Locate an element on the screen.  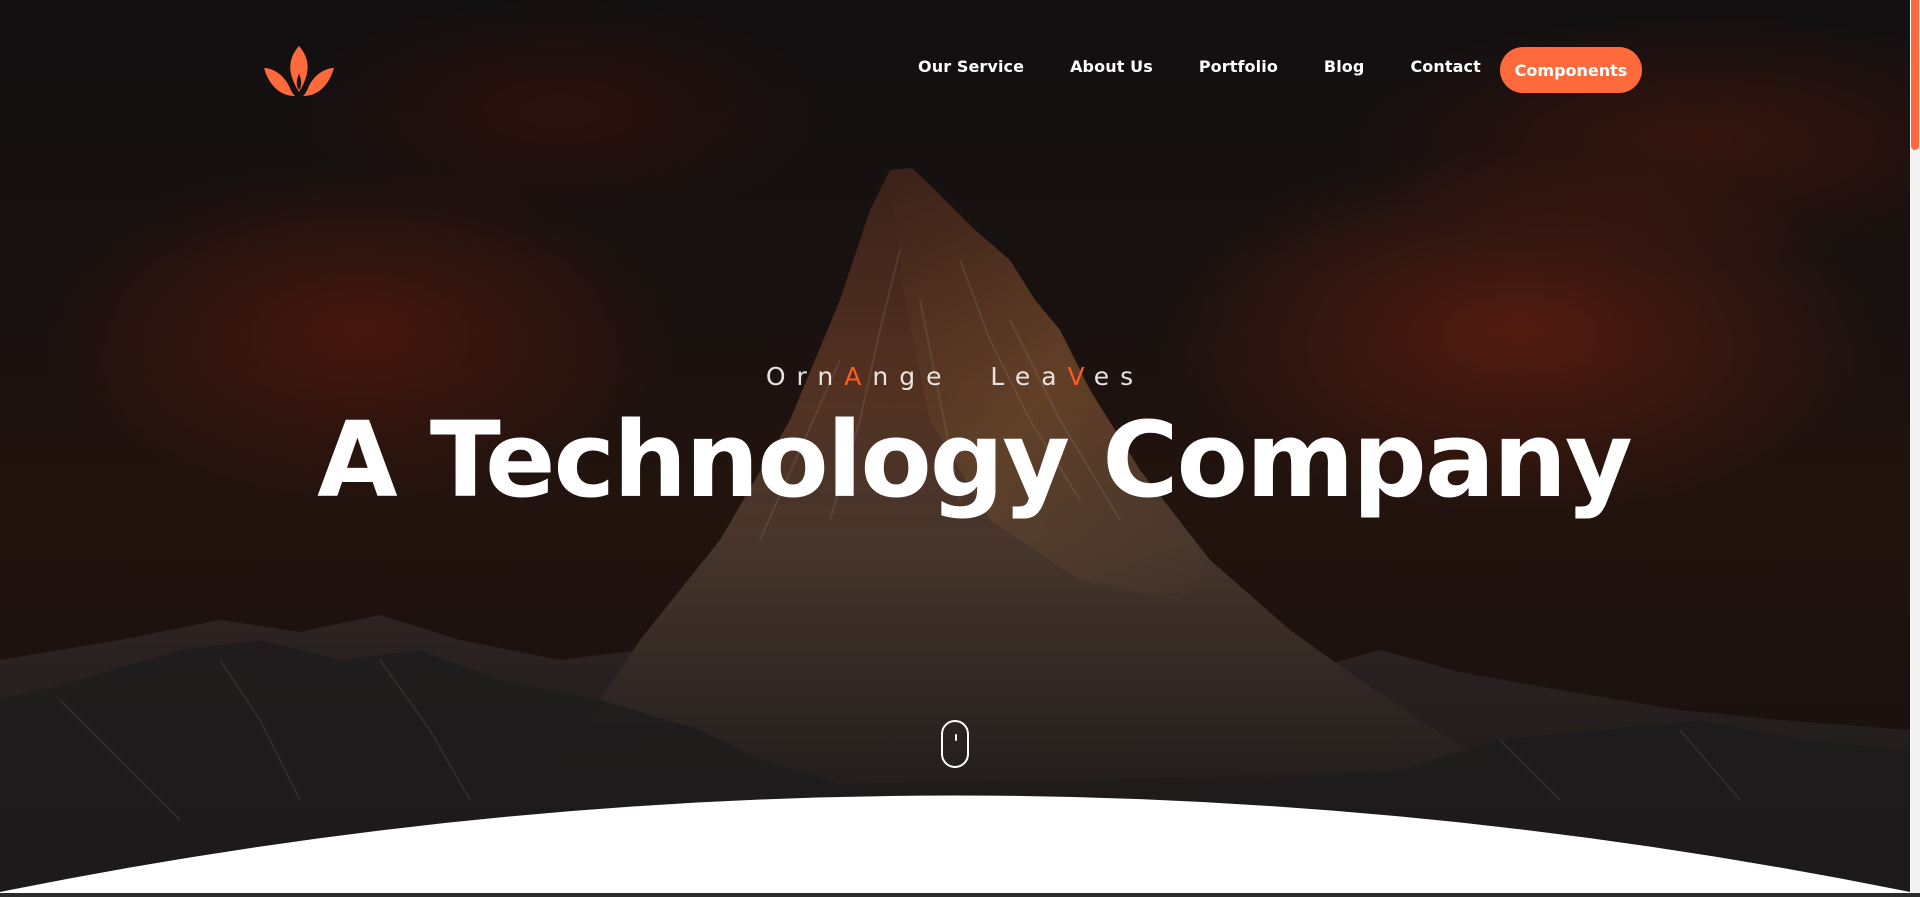
mouse-scroll-icon is located at coordinates (955, 744).